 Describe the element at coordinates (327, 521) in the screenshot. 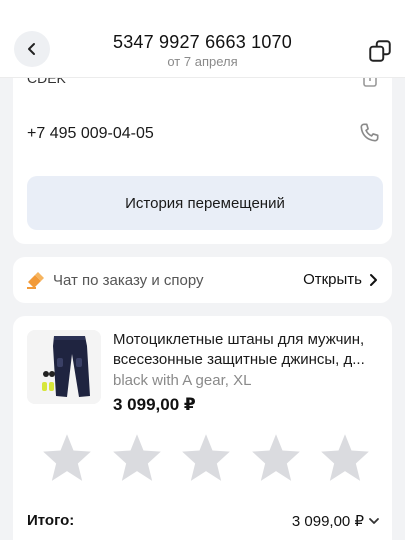

I see `total-amount: 3 099,00 ₽` at that location.